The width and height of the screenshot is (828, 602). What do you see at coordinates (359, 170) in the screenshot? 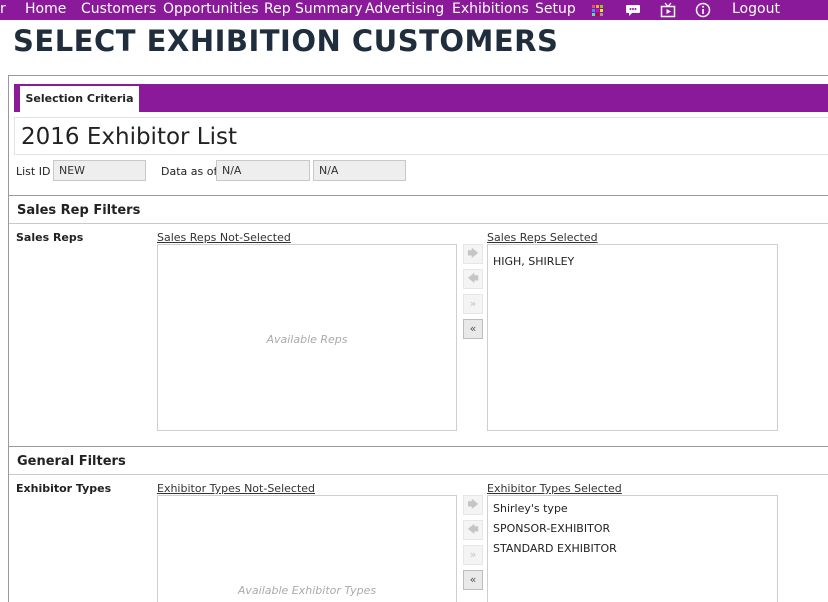
I see `data-as-of-field-2: N/A` at bounding box center [359, 170].